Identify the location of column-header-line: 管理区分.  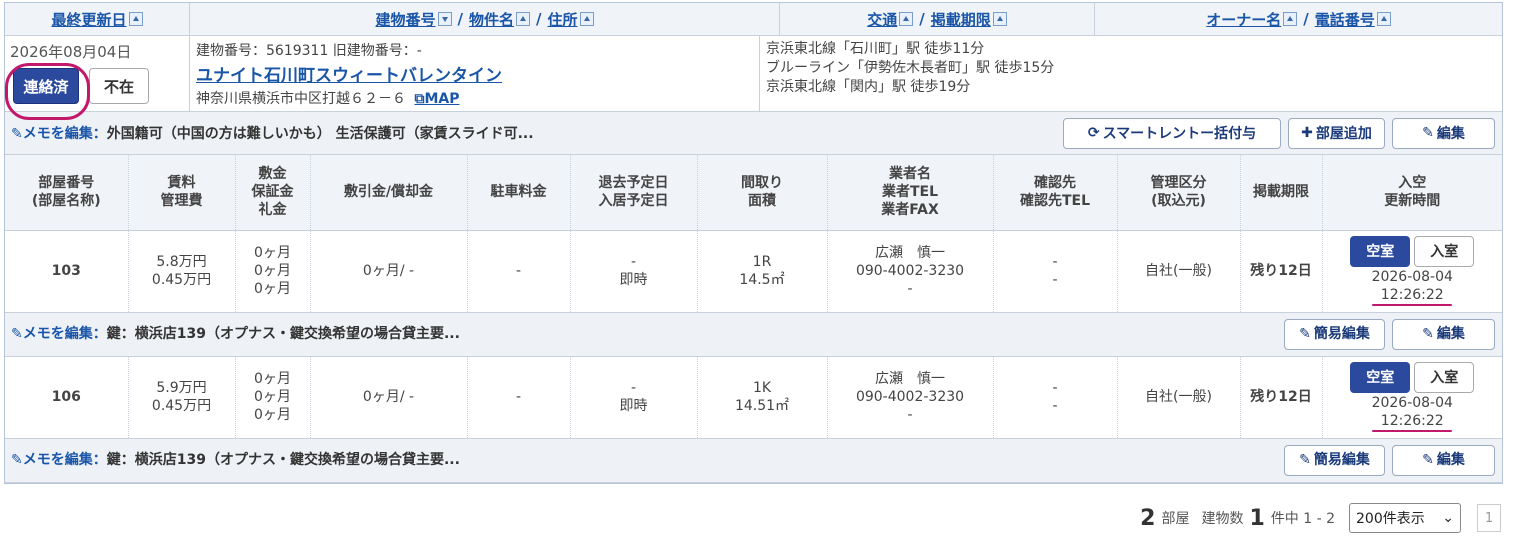
(1178, 183).